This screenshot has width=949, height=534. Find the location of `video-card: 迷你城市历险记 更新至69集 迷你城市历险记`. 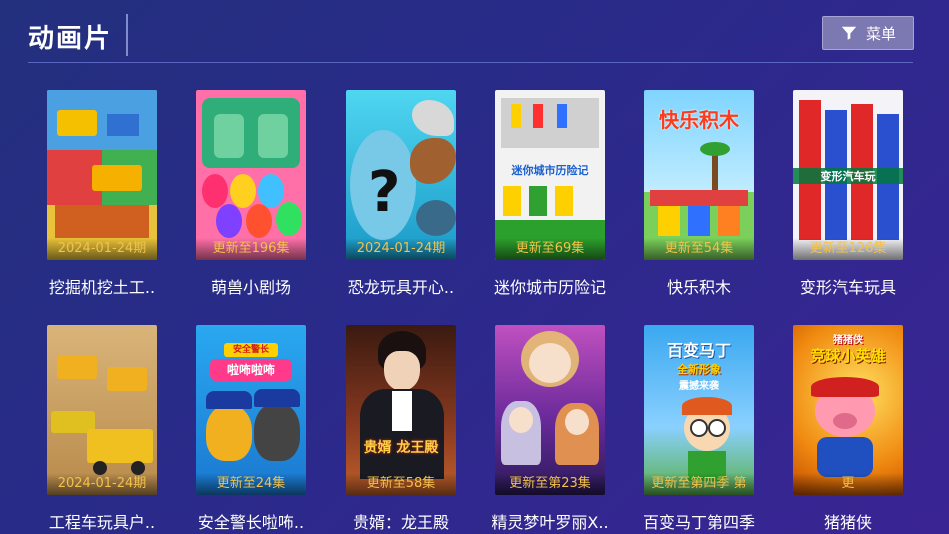

video-card: 迷你城市历险记 更新至69集 迷你城市历险记 is located at coordinates (550, 194).